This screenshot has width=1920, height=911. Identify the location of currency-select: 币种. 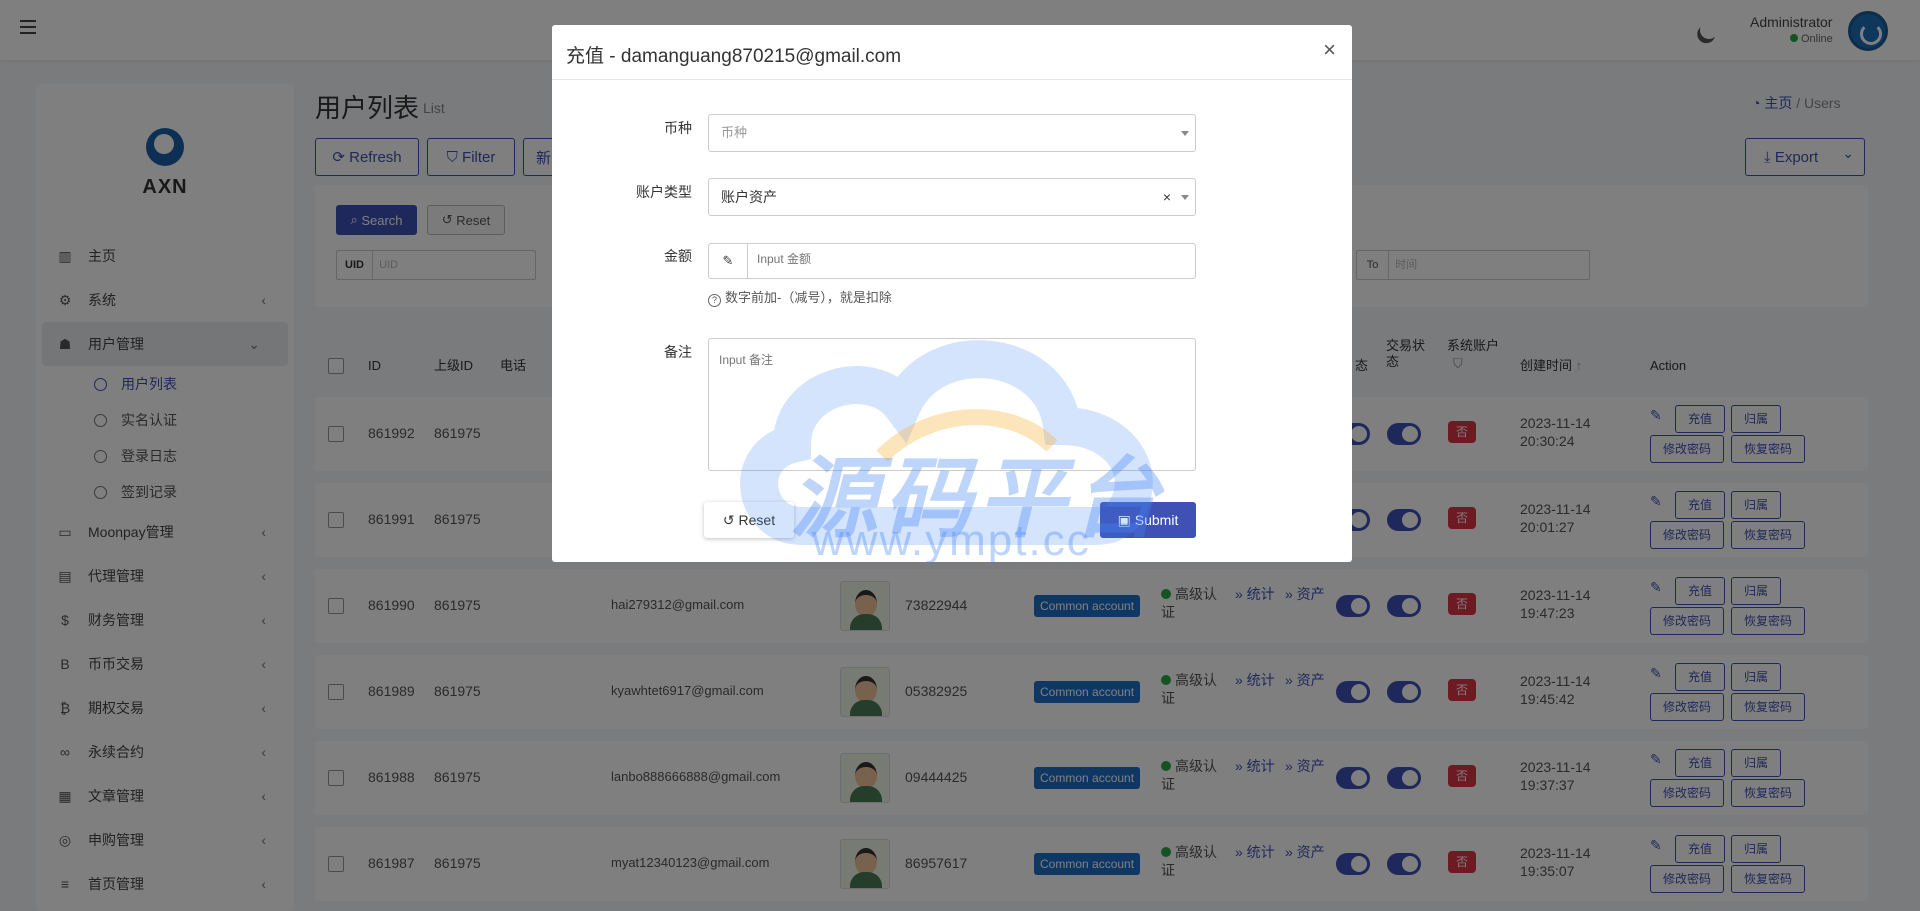
(952, 133).